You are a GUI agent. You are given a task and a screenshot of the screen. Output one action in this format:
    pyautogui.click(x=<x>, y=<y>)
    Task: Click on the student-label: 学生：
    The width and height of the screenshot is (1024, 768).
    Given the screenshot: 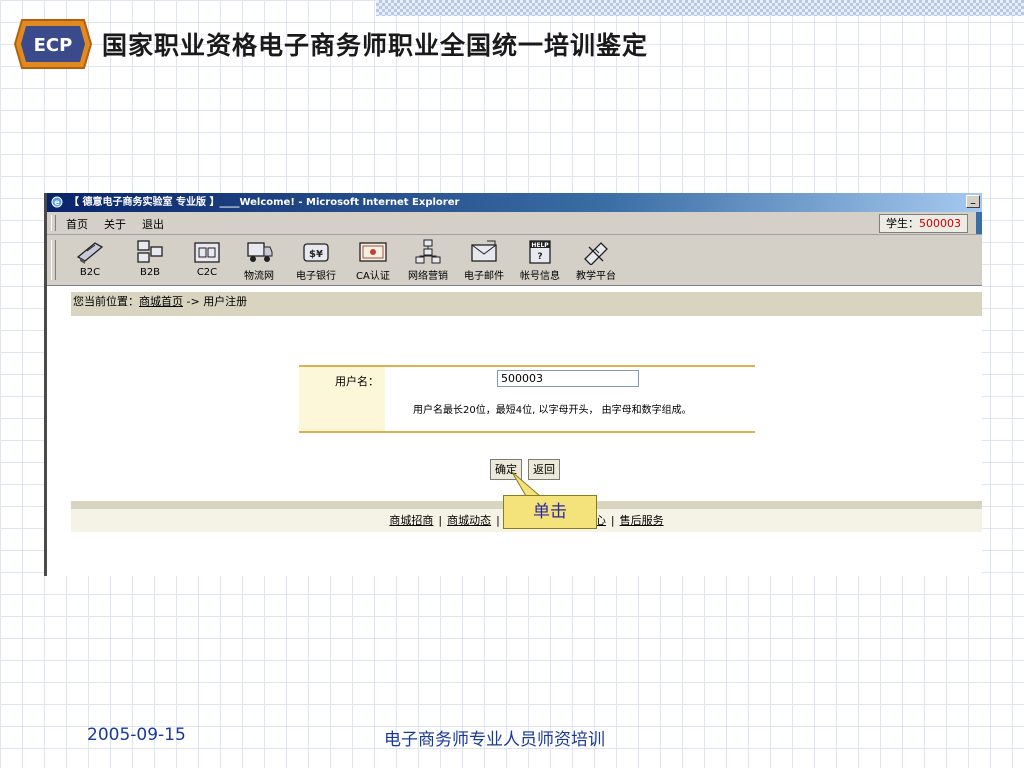 What is the action you would take?
    pyautogui.click(x=902, y=223)
    